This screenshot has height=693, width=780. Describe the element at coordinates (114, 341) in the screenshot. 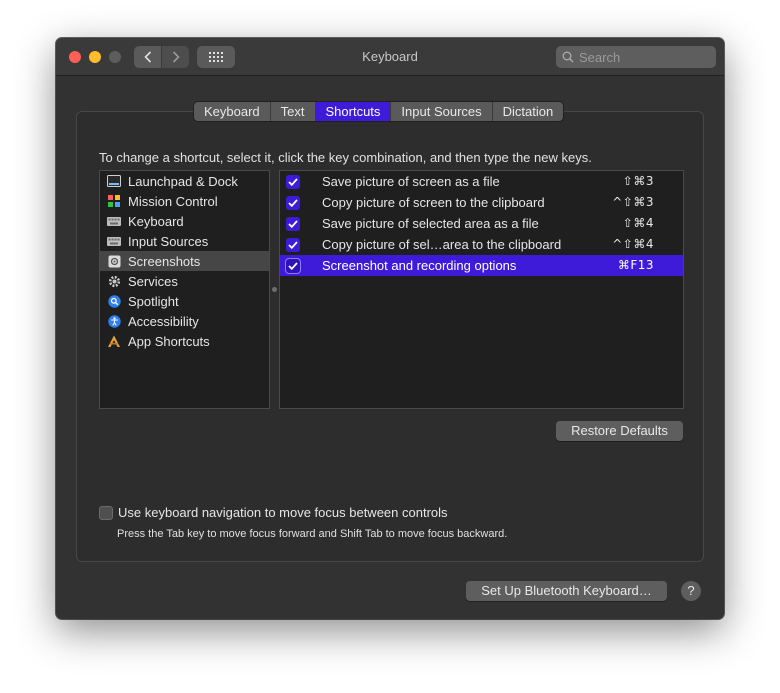

I see `app-shortcuts-icon` at that location.